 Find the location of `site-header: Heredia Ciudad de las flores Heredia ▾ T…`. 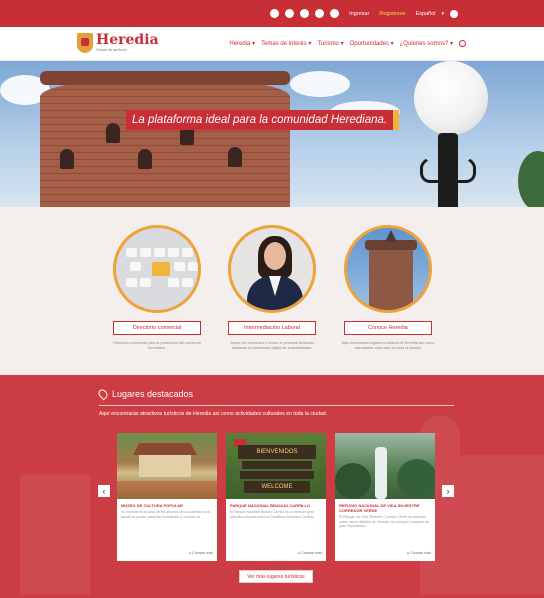

site-header: Heredia Ciudad de las flores Heredia ▾ T… is located at coordinates (272, 44).